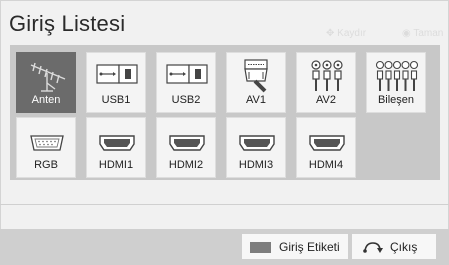  What do you see at coordinates (47, 143) in the screenshot?
I see `vga-icon` at bounding box center [47, 143].